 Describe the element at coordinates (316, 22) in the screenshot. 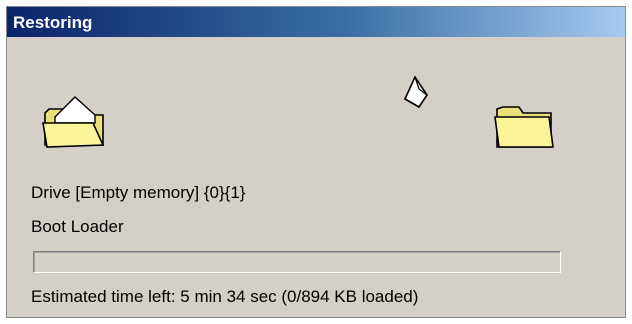

I see `title-bar: Restoring` at that location.